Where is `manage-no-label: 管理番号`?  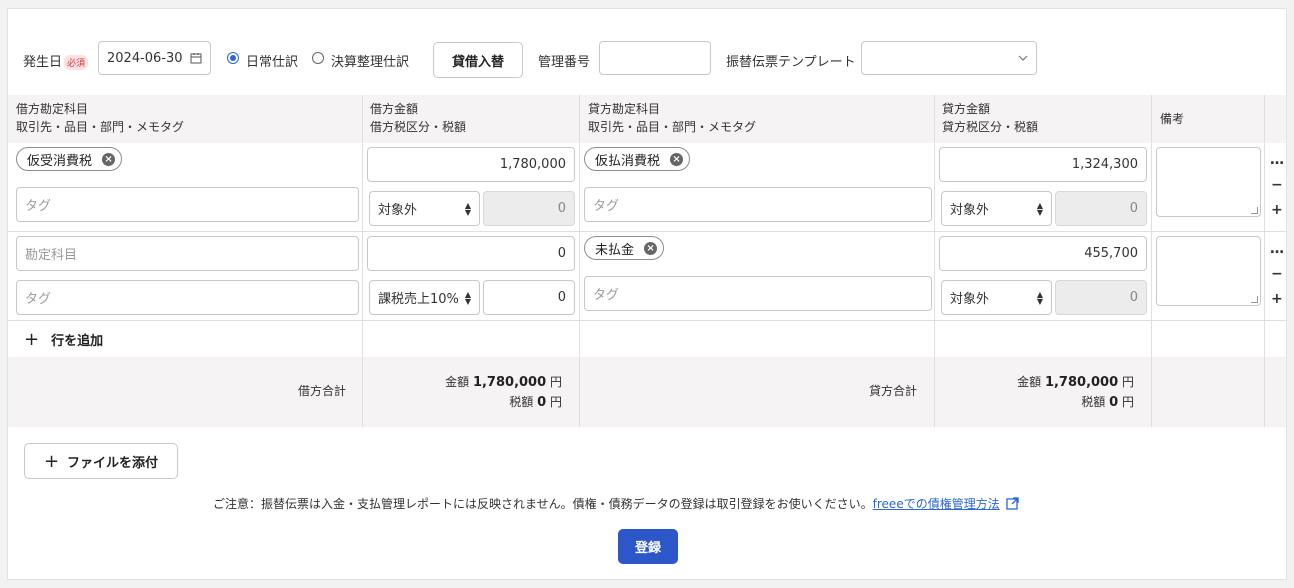 manage-no-label: 管理番号 is located at coordinates (564, 62).